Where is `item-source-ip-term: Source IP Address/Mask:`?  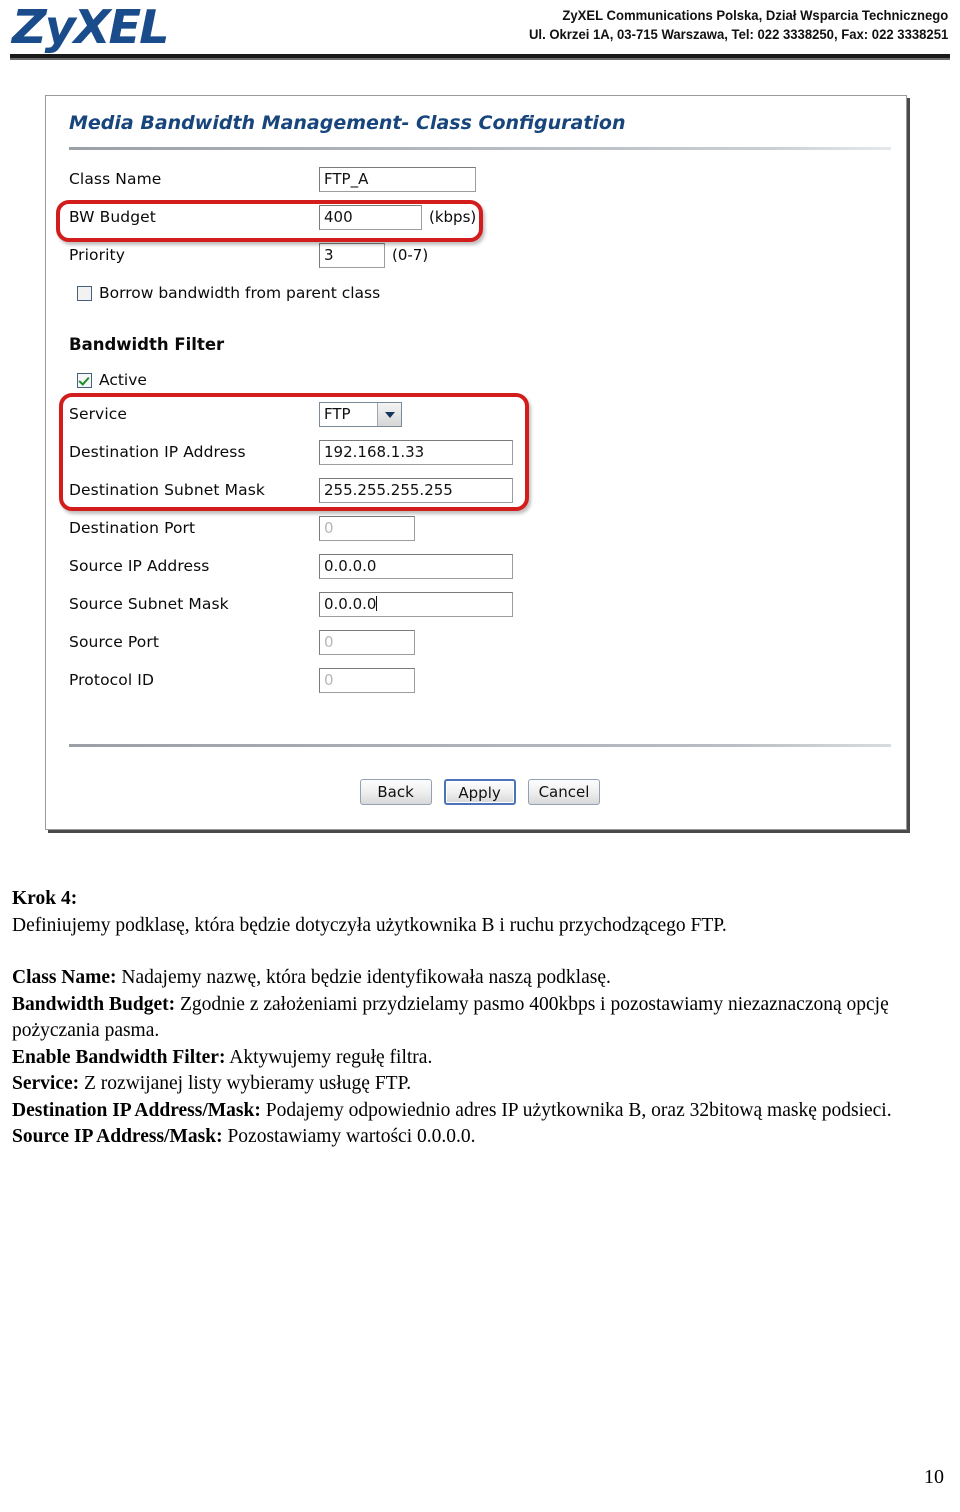 item-source-ip-term: Source IP Address/Mask: is located at coordinates (117, 1136).